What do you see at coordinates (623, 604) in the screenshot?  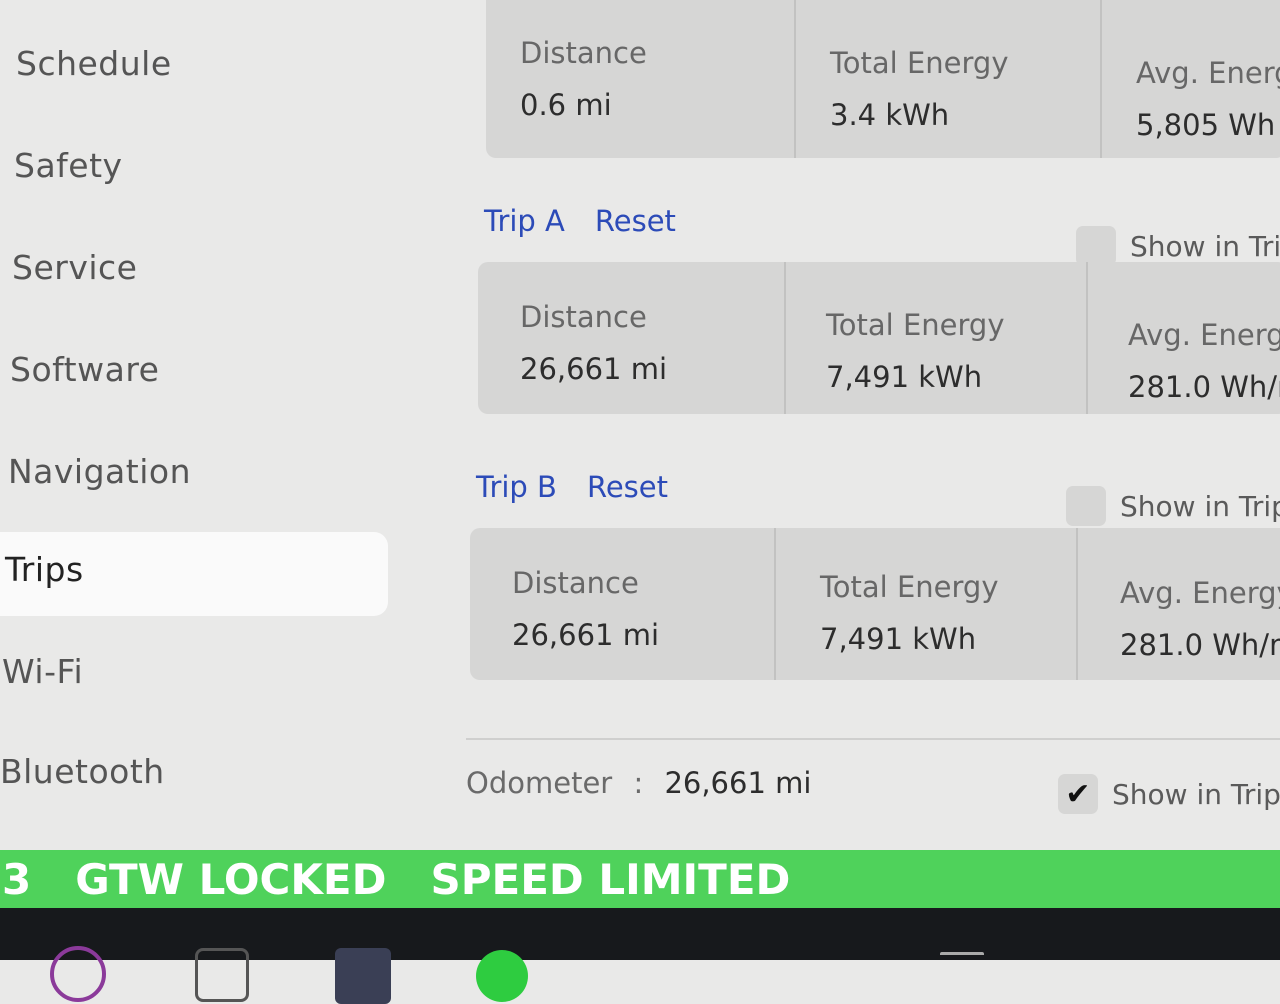 I see `trip-b-distance: Distance 26,661 mi` at bounding box center [623, 604].